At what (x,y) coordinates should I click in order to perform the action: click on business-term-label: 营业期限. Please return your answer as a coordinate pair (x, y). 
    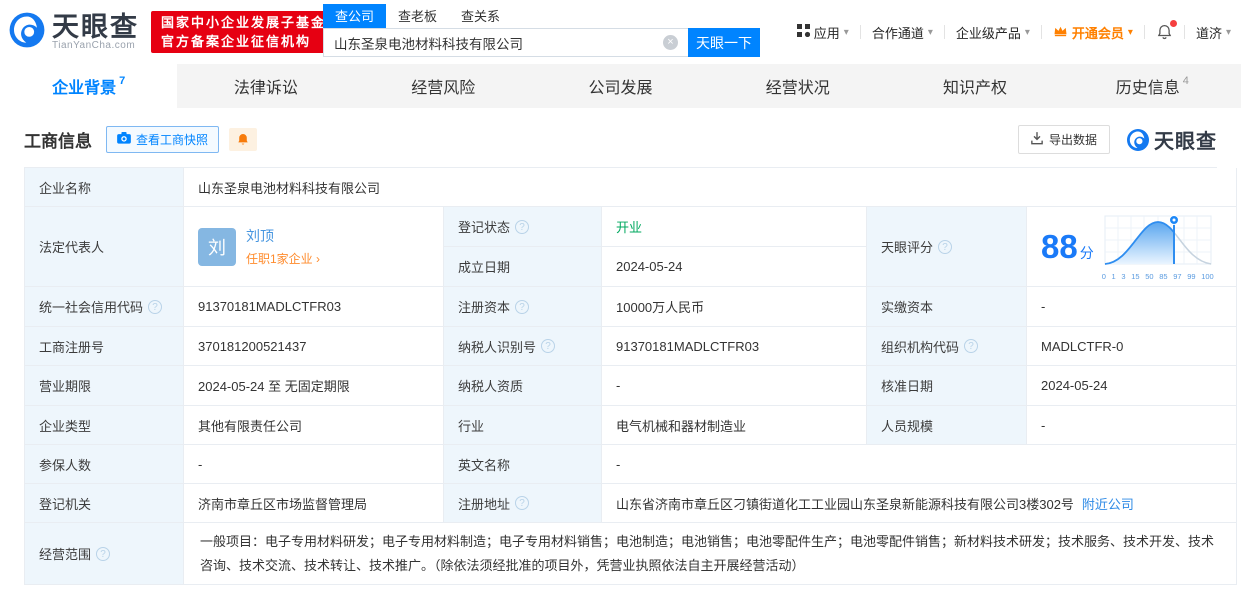
    Looking at the image, I should click on (104, 386).